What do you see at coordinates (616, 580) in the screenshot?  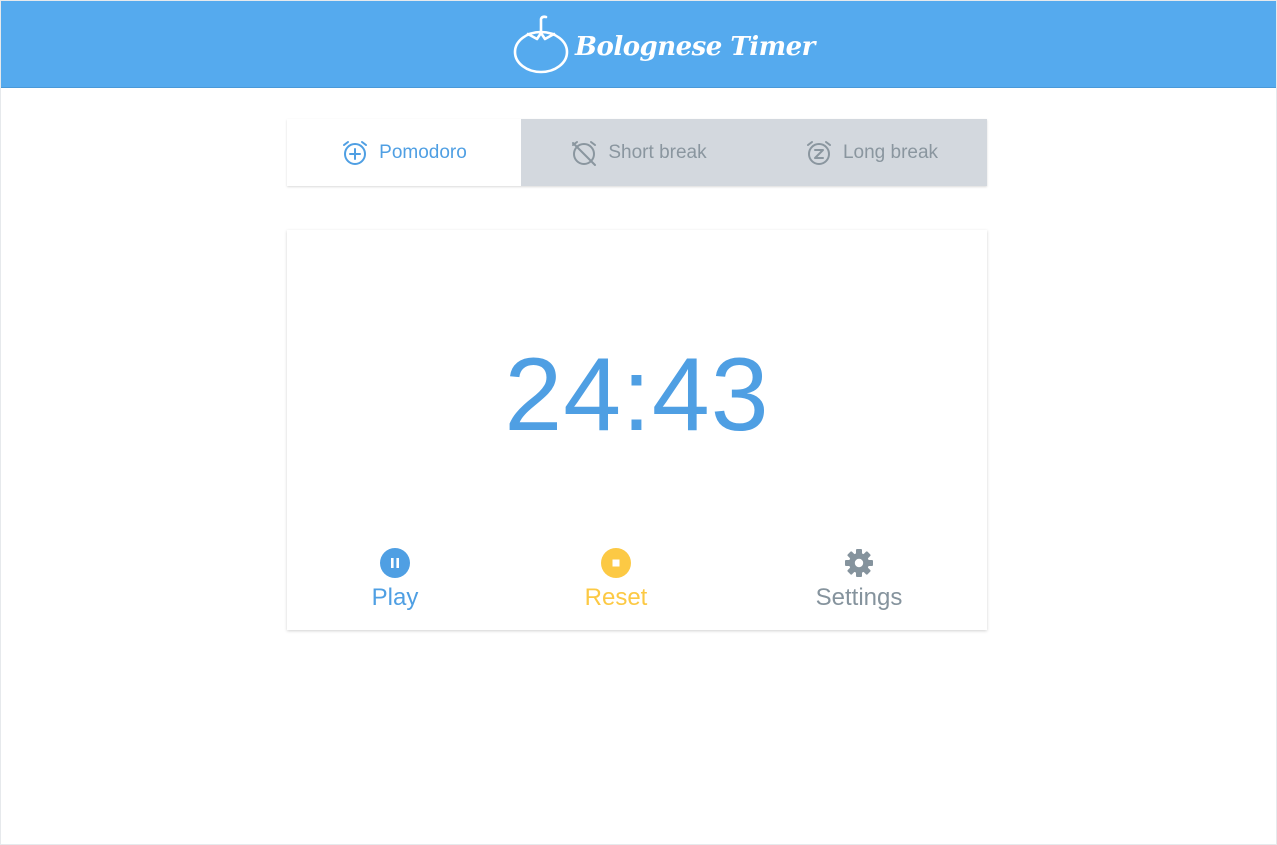 I see `reset-button: Reset` at bounding box center [616, 580].